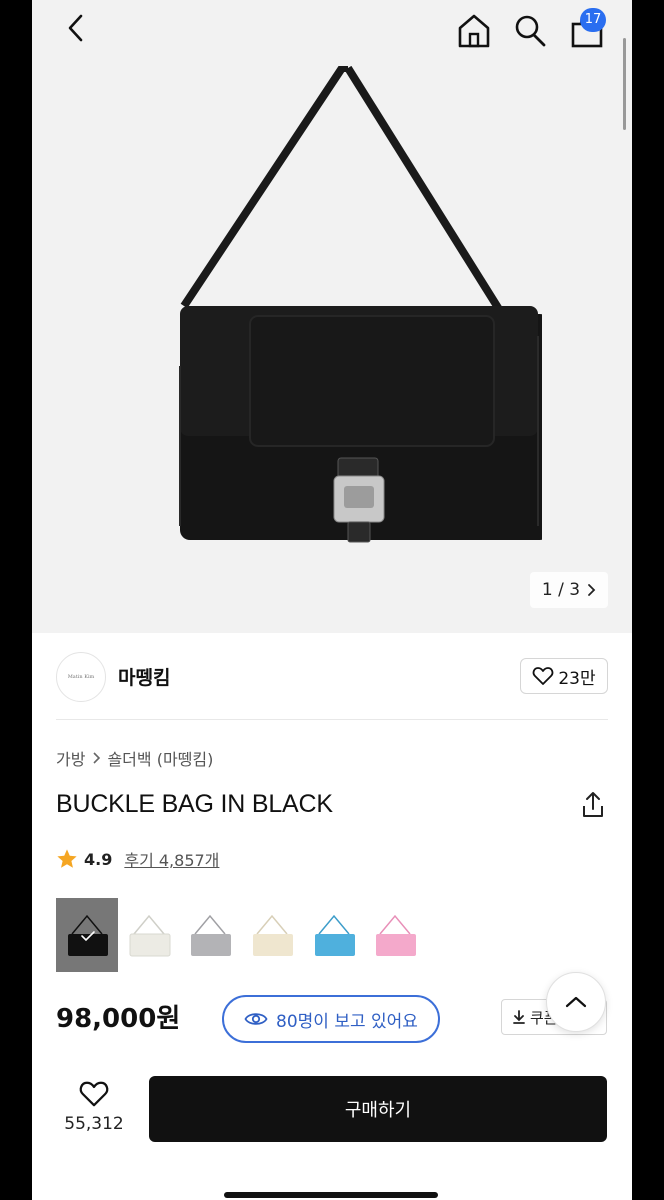 The height and width of the screenshot is (1200, 664). I want to click on wishlist-count: 55,312, so click(94, 1124).